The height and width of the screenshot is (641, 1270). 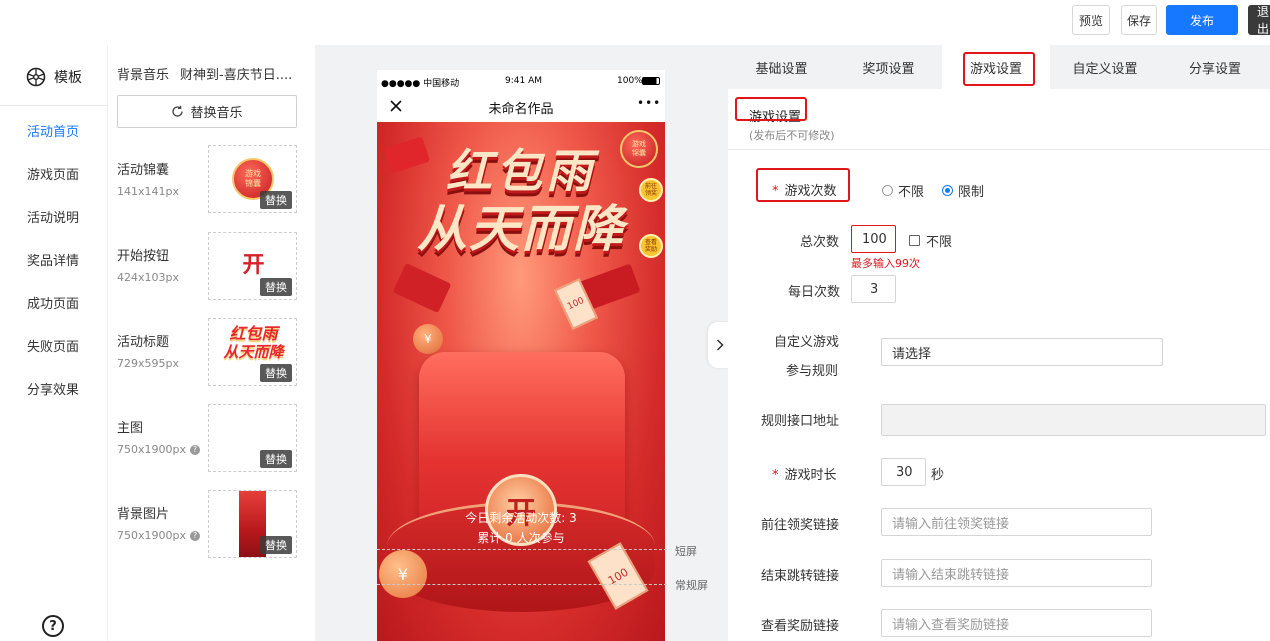 What do you see at coordinates (939, 242) in the screenshot?
I see `total-unlimited-label: 不限` at bounding box center [939, 242].